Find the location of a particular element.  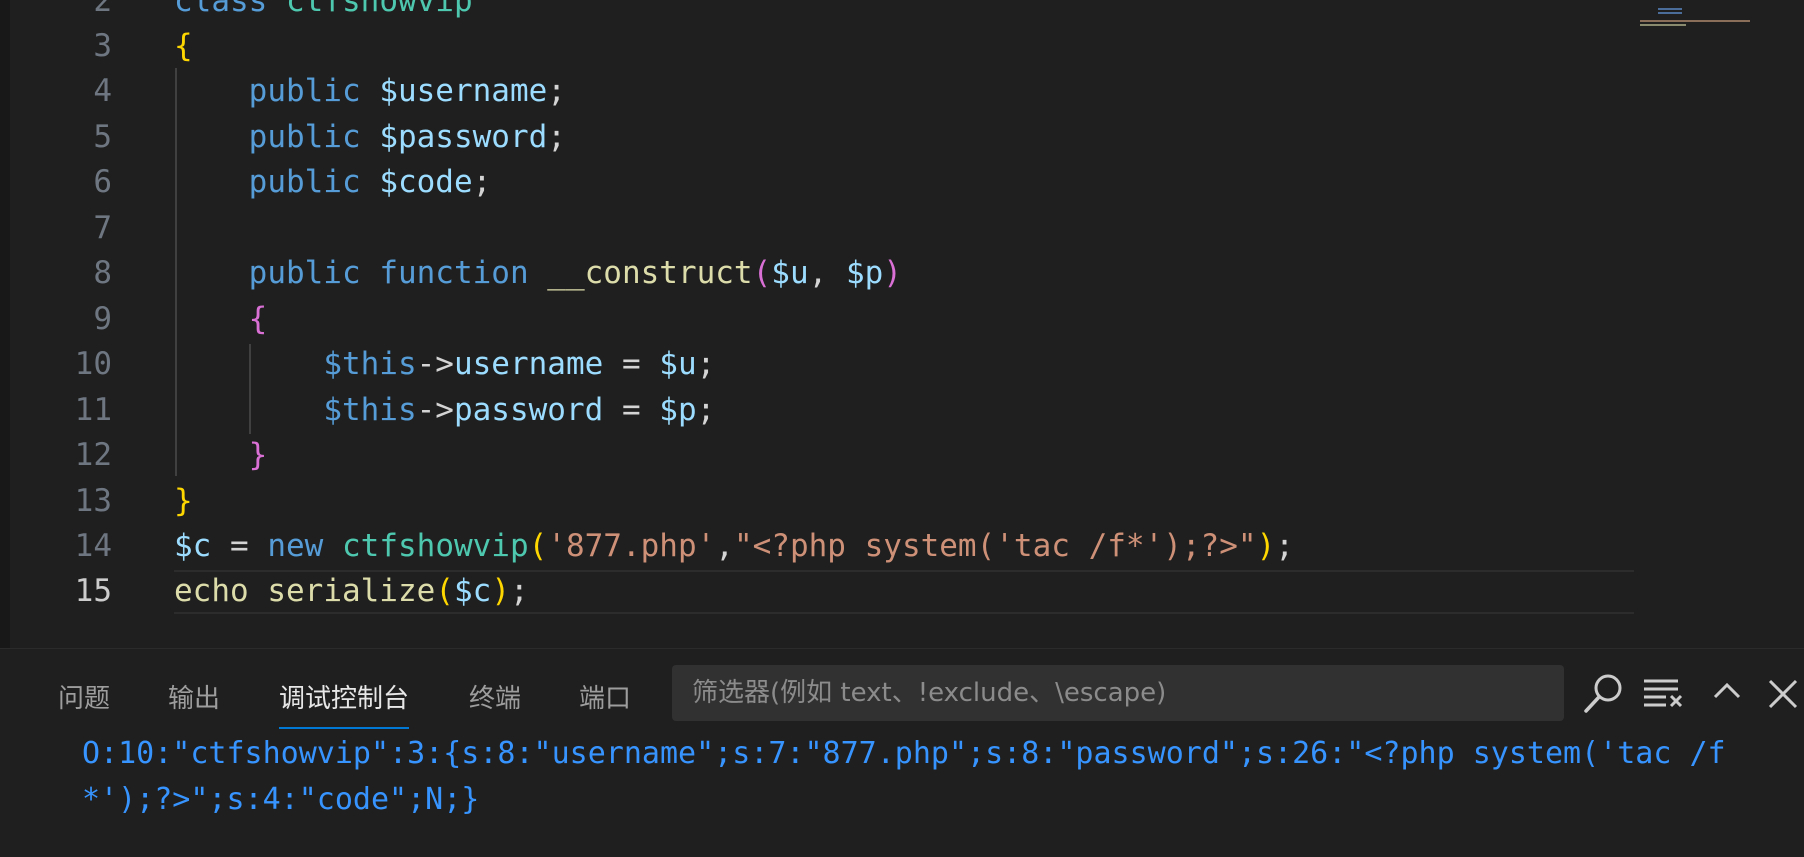

close-icon is located at coordinates (1783, 693).